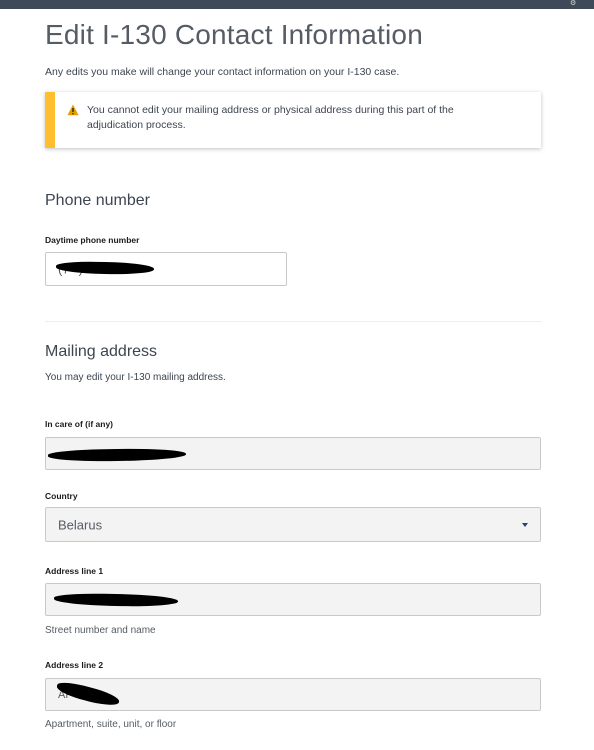 The width and height of the screenshot is (594, 750). What do you see at coordinates (101, 351) in the screenshot?
I see `mailing-heading: Mailing address` at bounding box center [101, 351].